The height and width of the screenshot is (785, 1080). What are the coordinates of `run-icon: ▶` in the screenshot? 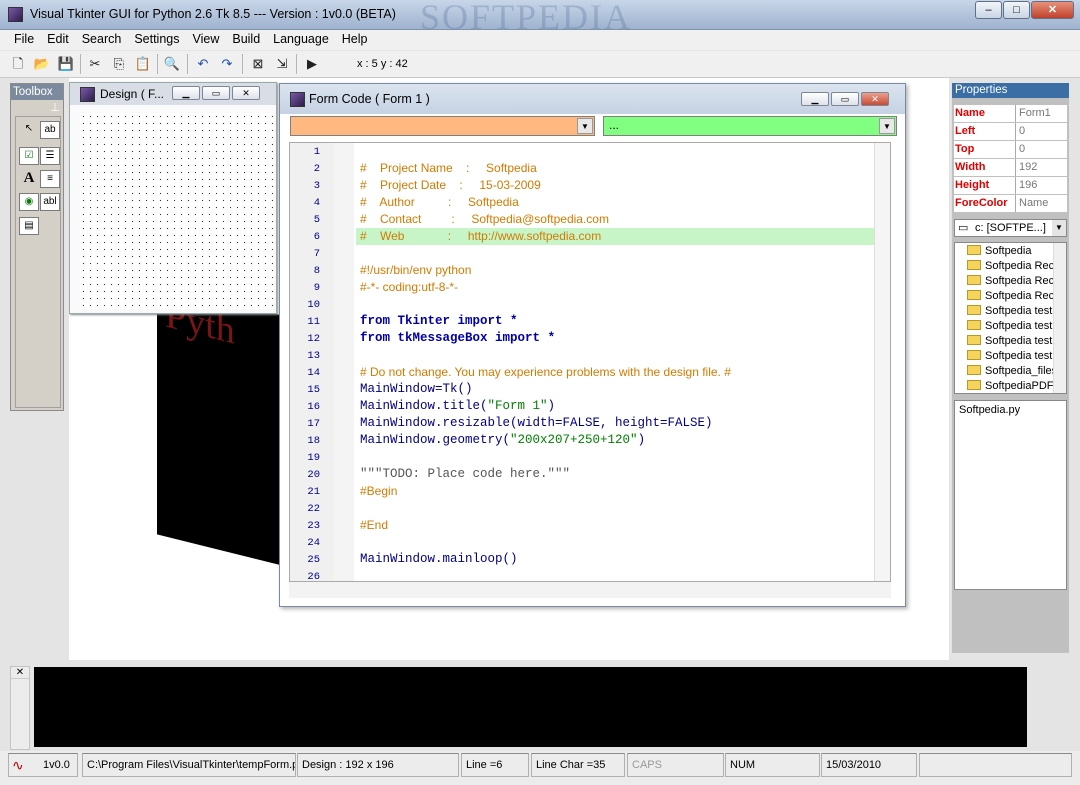 It's located at (312, 64).